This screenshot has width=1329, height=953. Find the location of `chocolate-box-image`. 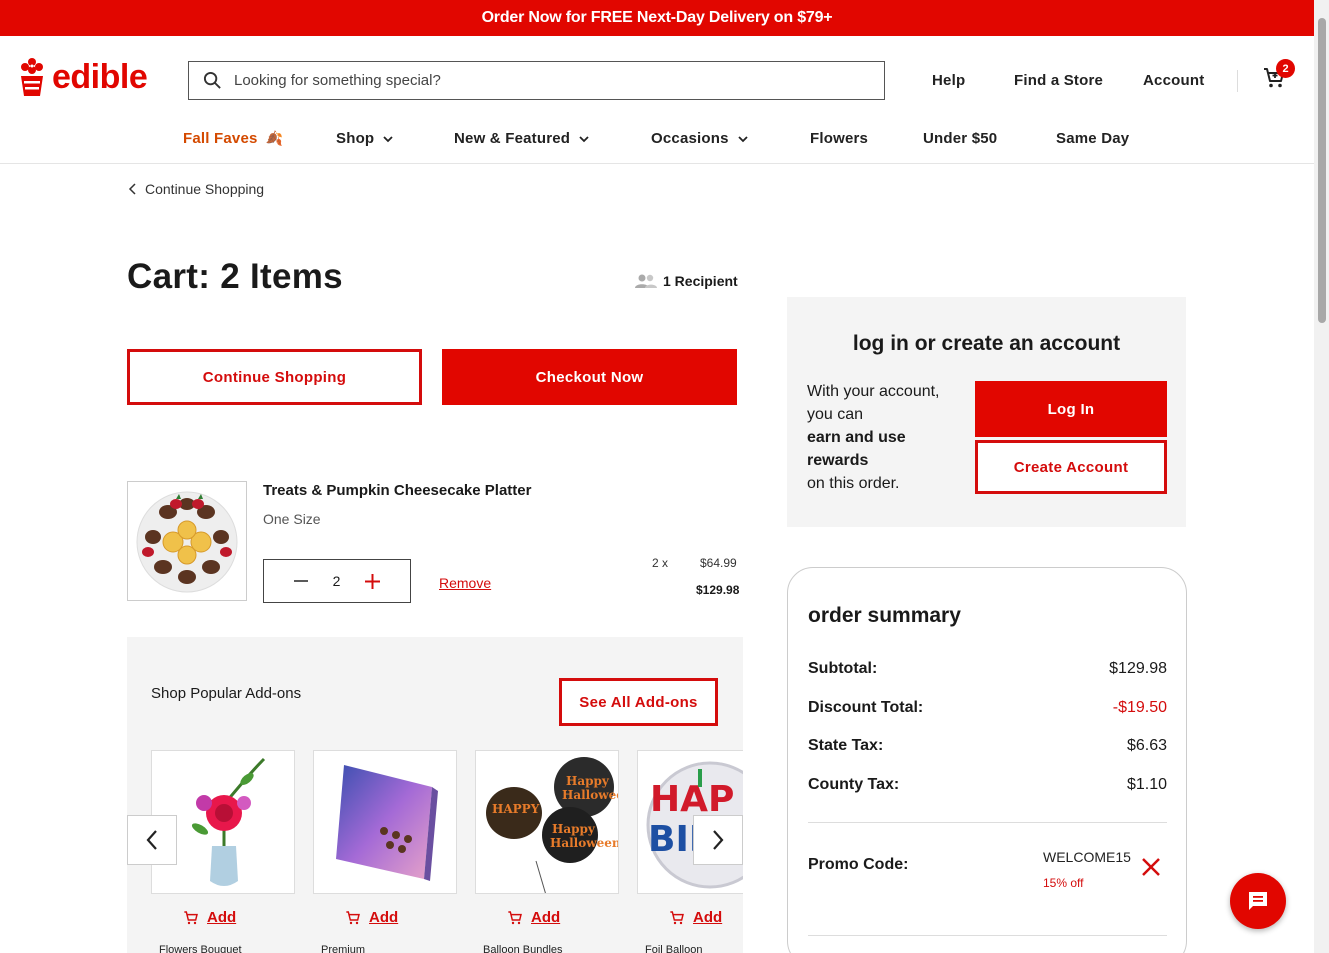

chocolate-box-image is located at coordinates (387, 823).